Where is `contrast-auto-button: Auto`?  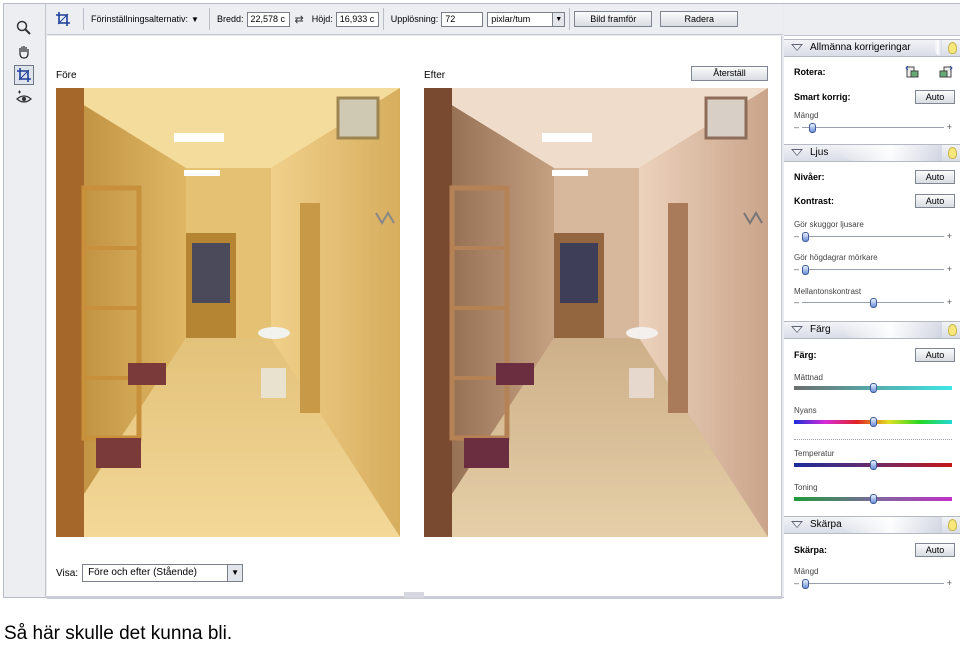 contrast-auto-button: Auto is located at coordinates (935, 201).